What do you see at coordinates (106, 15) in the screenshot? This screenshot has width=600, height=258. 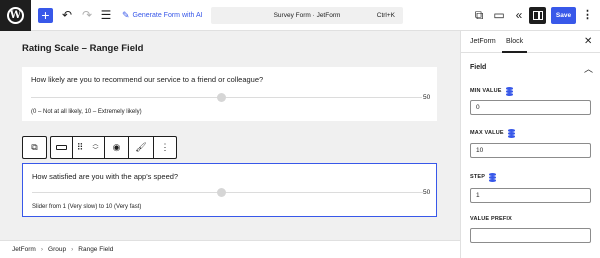 I see `list-view-icon: ☰` at bounding box center [106, 15].